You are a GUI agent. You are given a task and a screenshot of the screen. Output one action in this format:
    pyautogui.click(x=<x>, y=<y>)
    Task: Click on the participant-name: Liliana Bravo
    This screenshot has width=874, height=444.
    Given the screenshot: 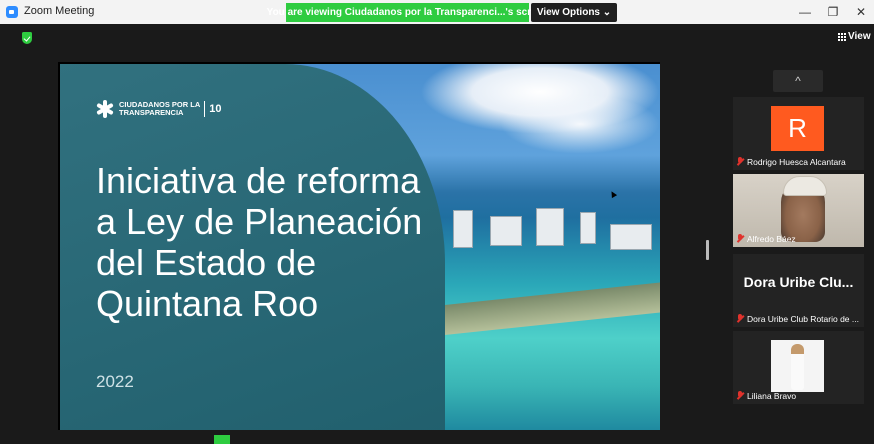 What is the action you would take?
    pyautogui.click(x=766, y=396)
    